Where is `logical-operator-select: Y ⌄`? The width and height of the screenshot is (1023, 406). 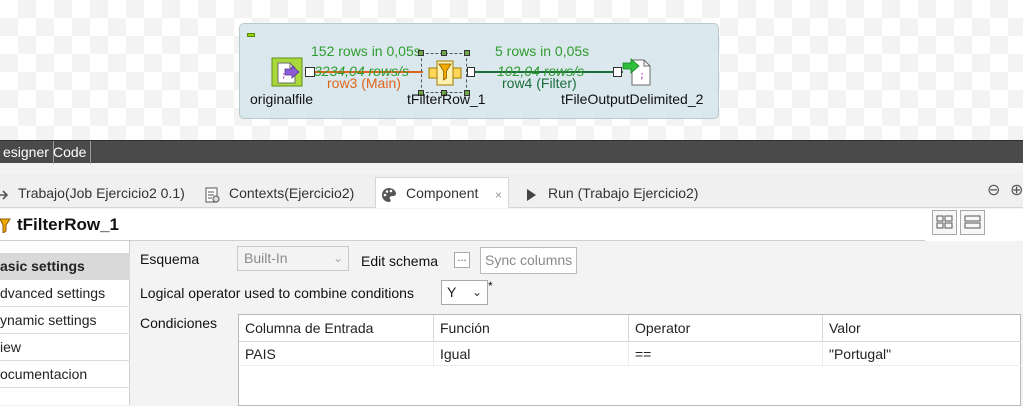
logical-operator-select: Y ⌄ is located at coordinates (464, 292).